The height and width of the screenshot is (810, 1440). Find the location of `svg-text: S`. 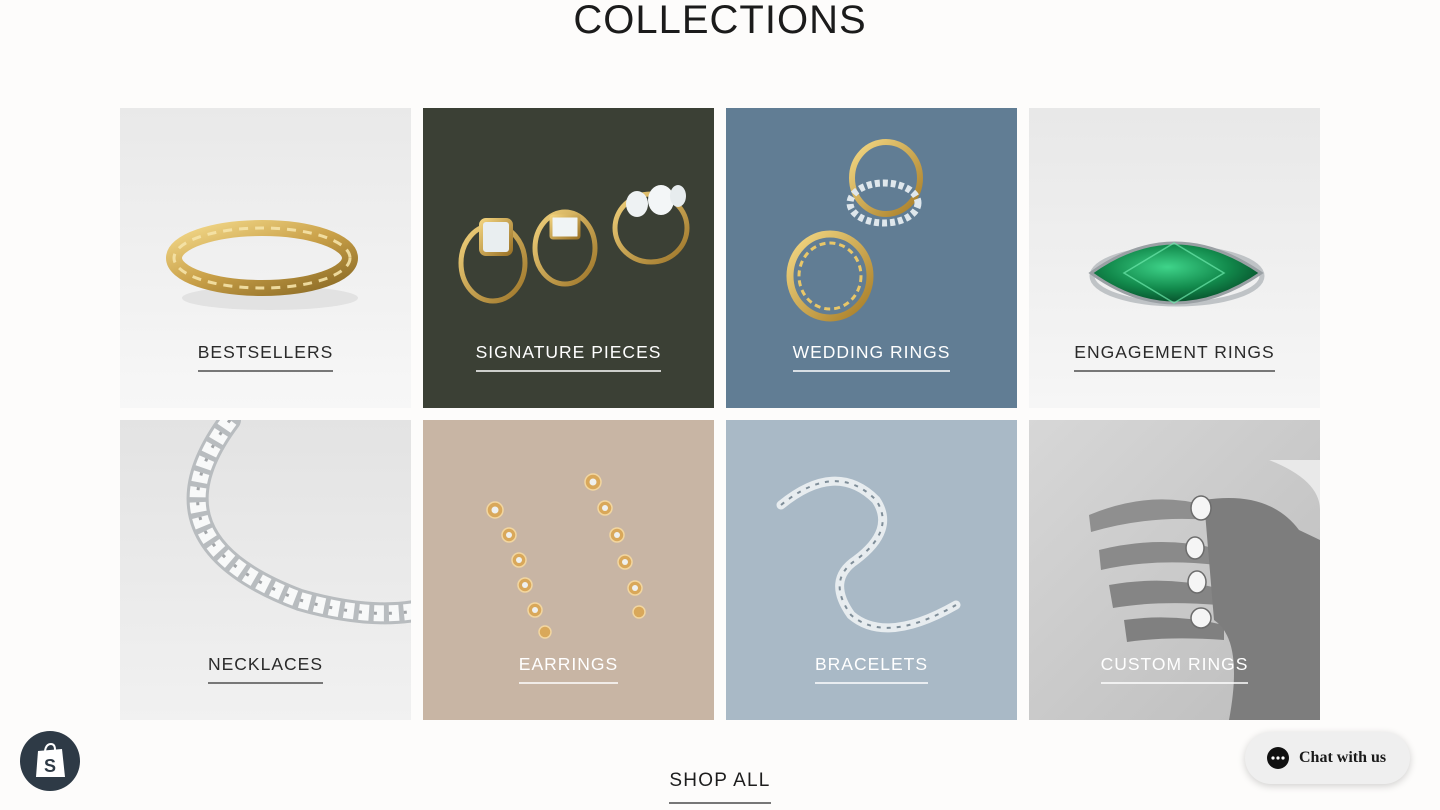

svg-text: S is located at coordinates (50, 766).